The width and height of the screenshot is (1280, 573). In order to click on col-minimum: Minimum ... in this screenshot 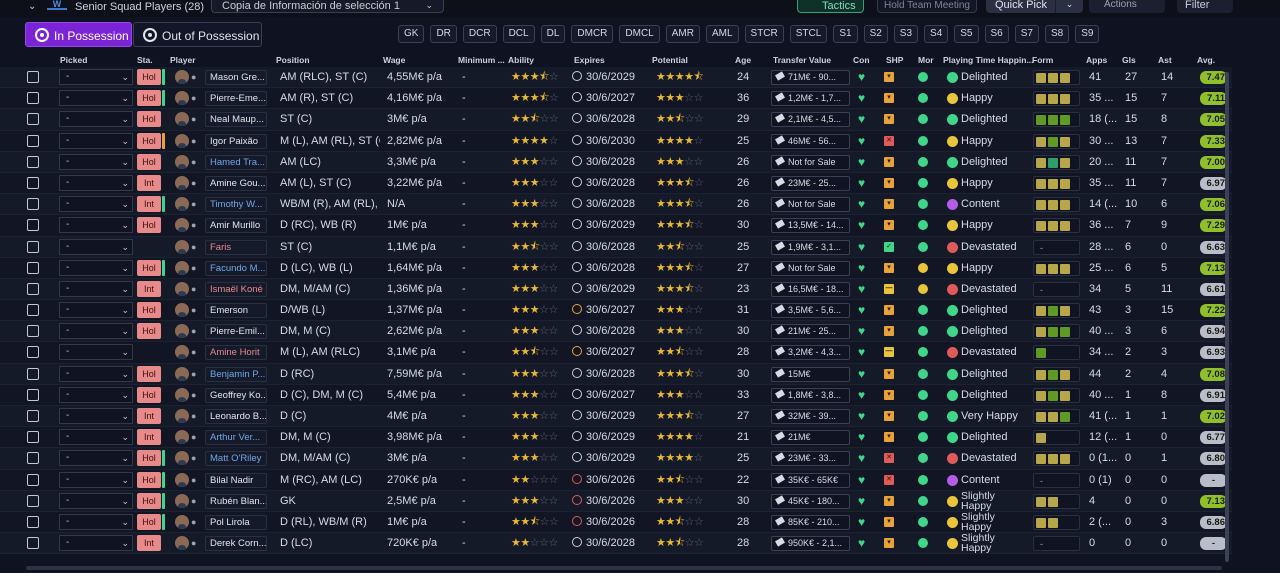, I will do `click(481, 60)`.